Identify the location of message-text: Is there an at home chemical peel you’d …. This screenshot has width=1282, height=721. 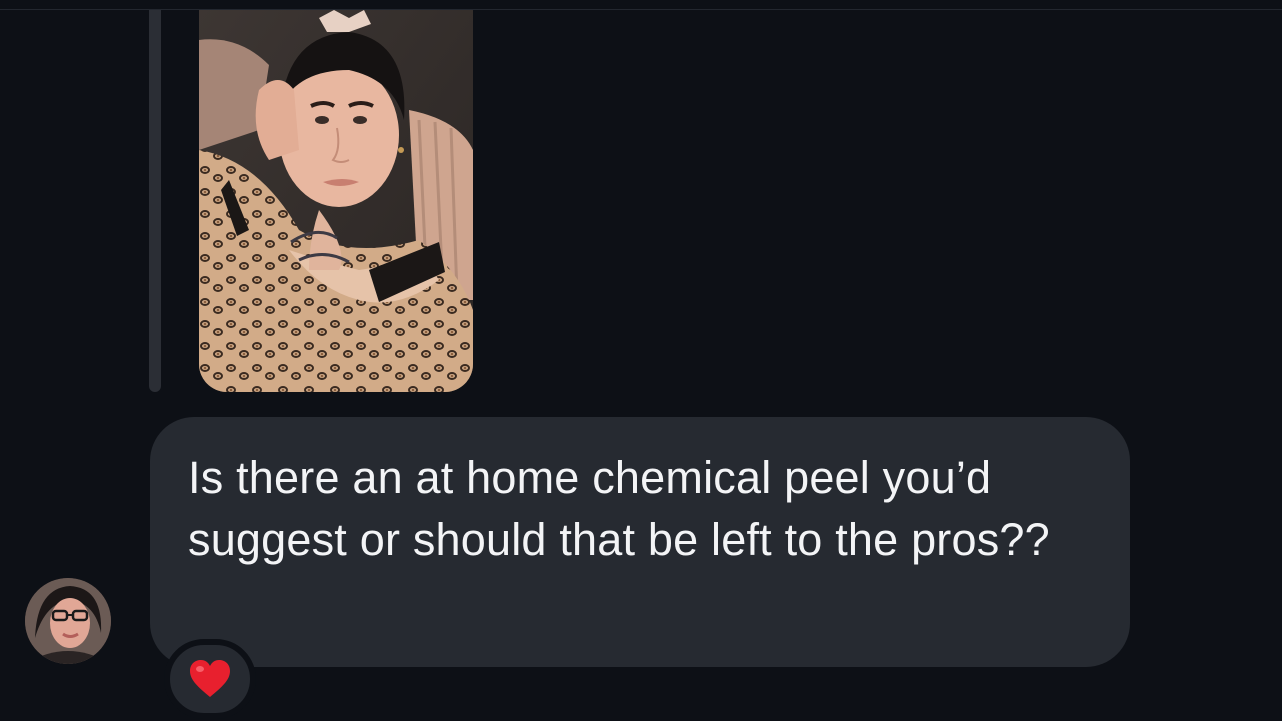
(619, 508).